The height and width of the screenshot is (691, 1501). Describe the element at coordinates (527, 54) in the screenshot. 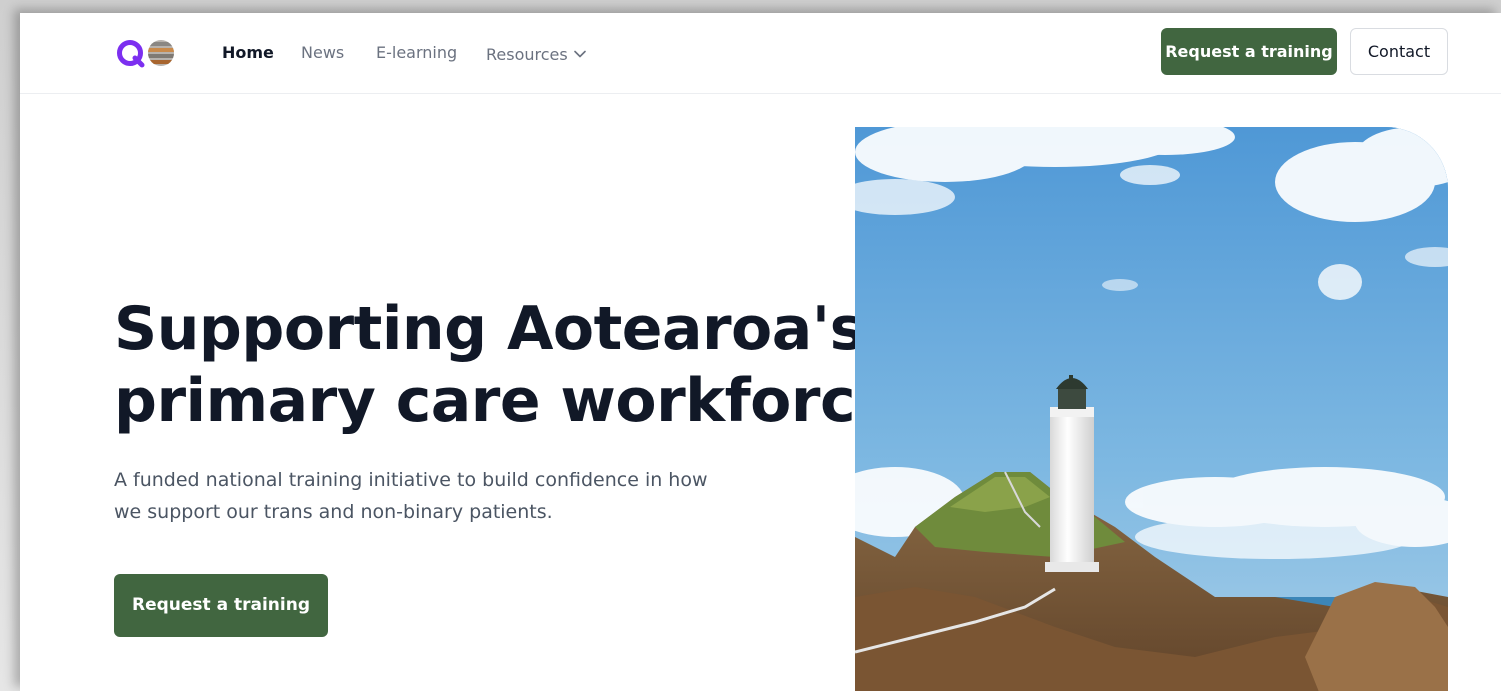

I see `nav-link-resources-label: Resources` at that location.